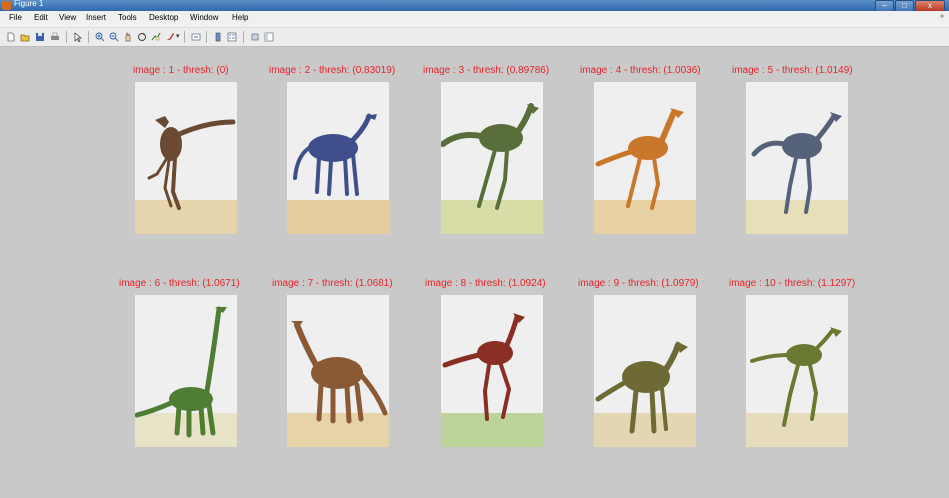 The image size is (949, 498). I want to click on image-caption: image : 3 - thresh: (0.89786), so click(486, 70).